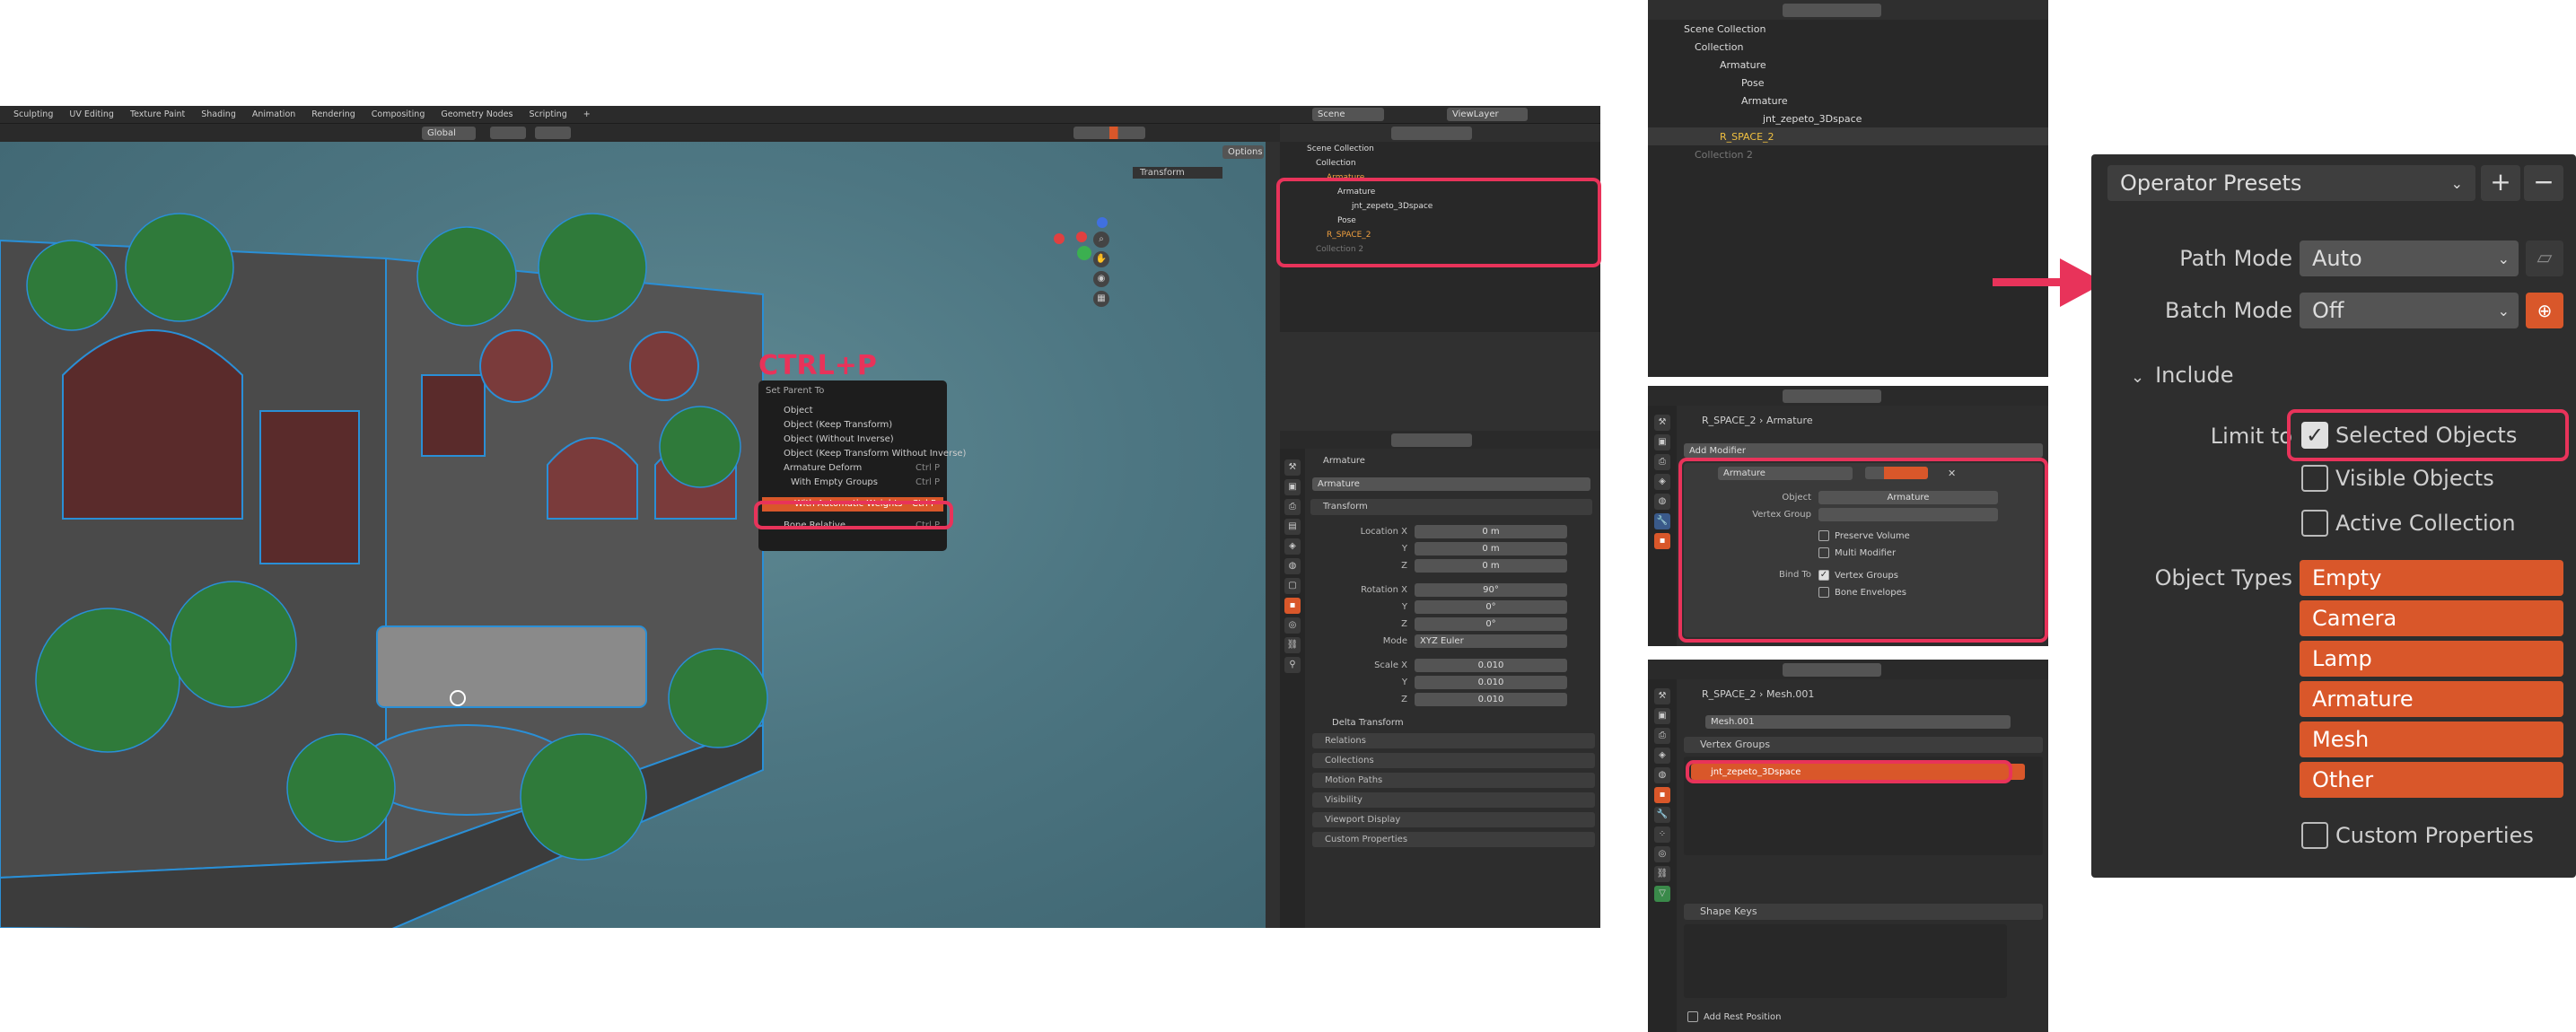 The height and width of the screenshot is (1032, 2576). What do you see at coordinates (587, 115) in the screenshot?
I see `add-workspace-icon: +` at bounding box center [587, 115].